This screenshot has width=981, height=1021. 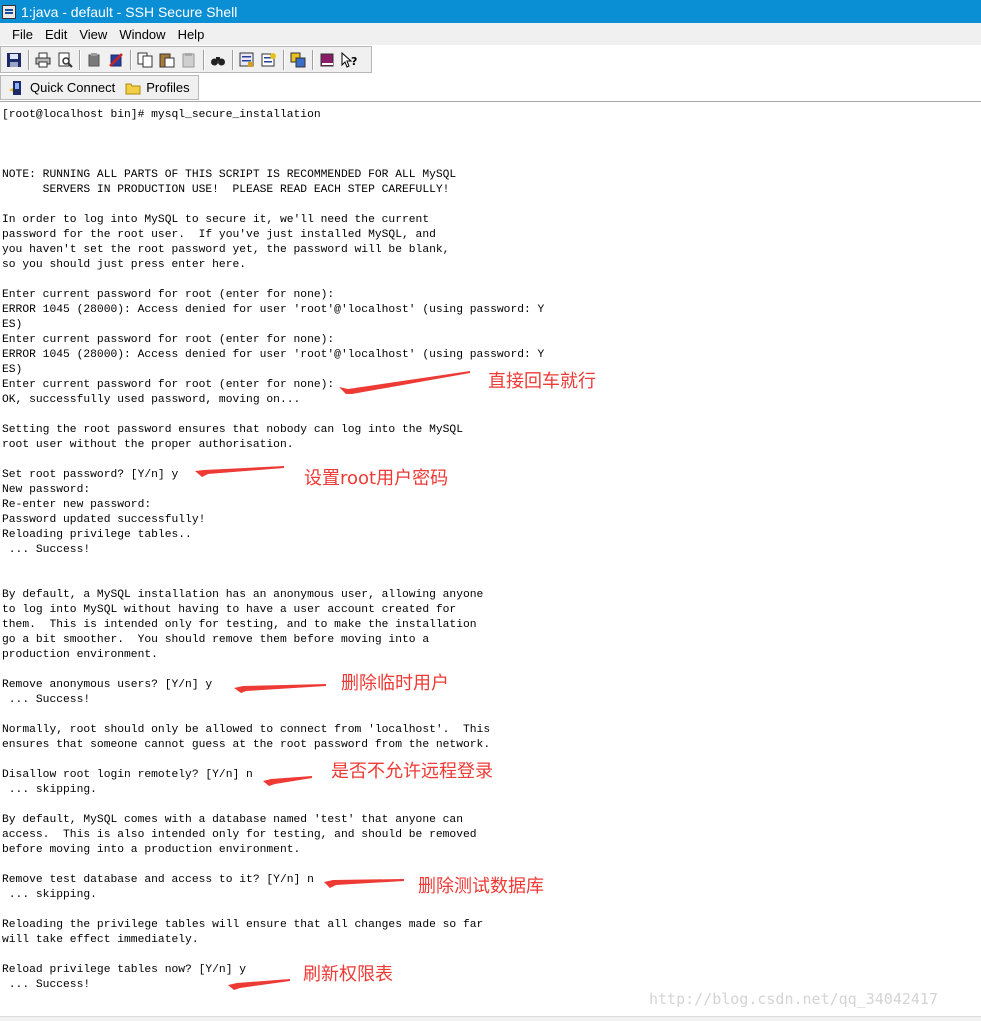 What do you see at coordinates (412, 771) in the screenshot?
I see `annotation-disallow-remote: 是否不允许远程登录` at bounding box center [412, 771].